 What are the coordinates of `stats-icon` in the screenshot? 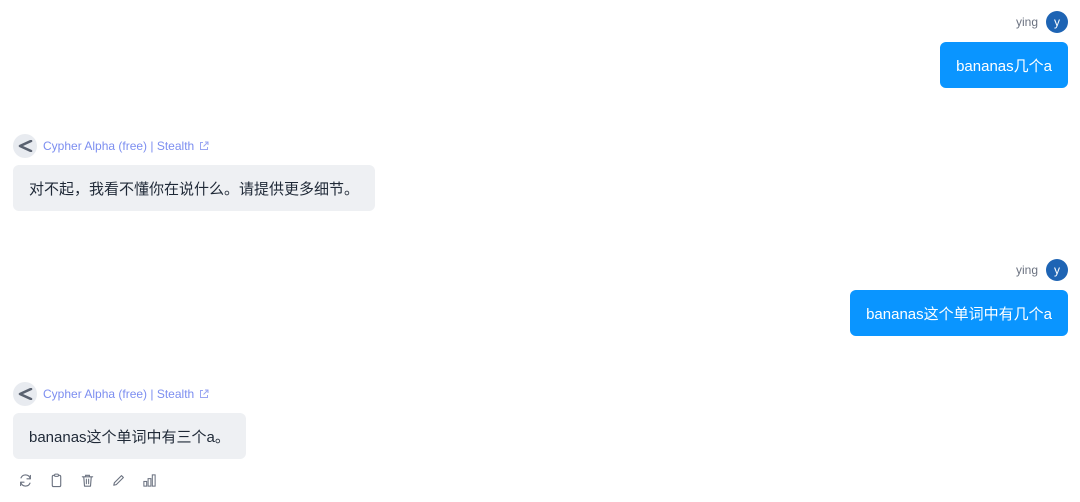 It's located at (149, 480).